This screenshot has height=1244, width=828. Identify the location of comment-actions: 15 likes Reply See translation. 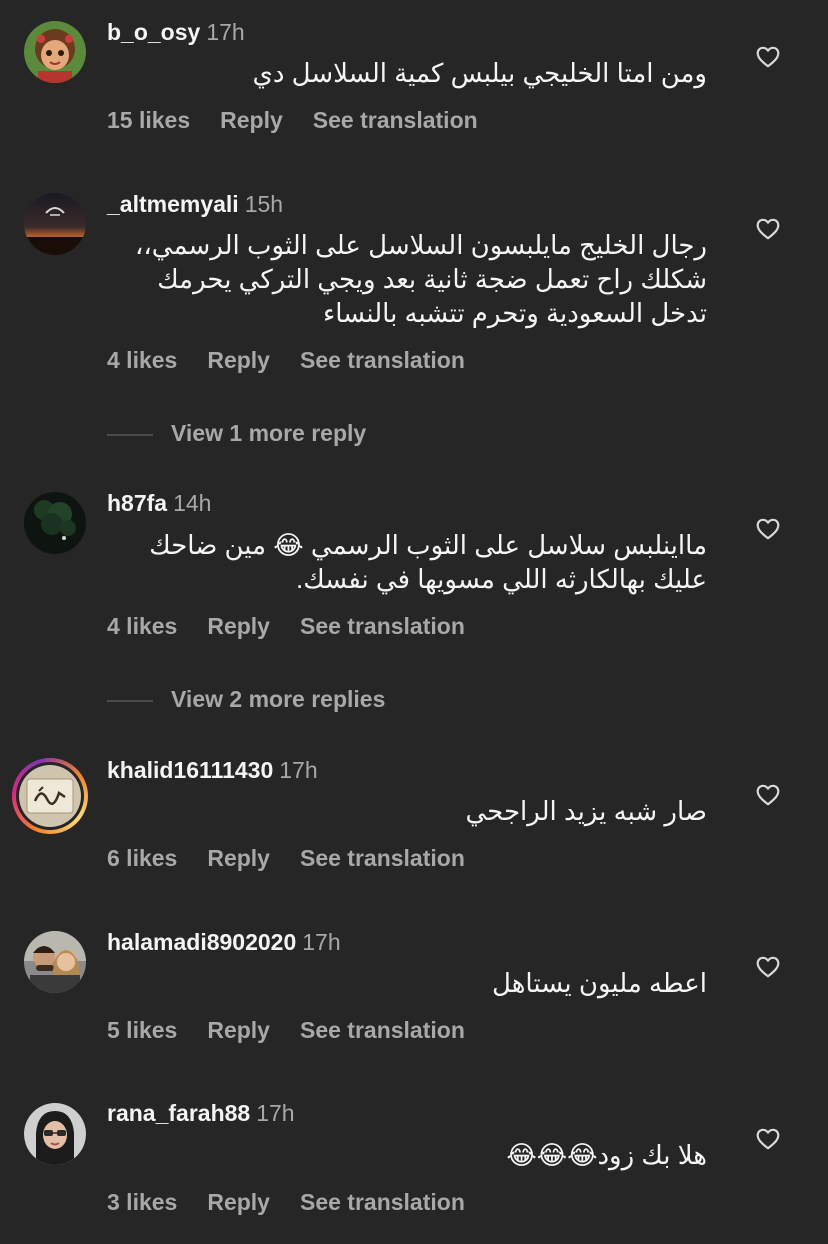
(307, 120).